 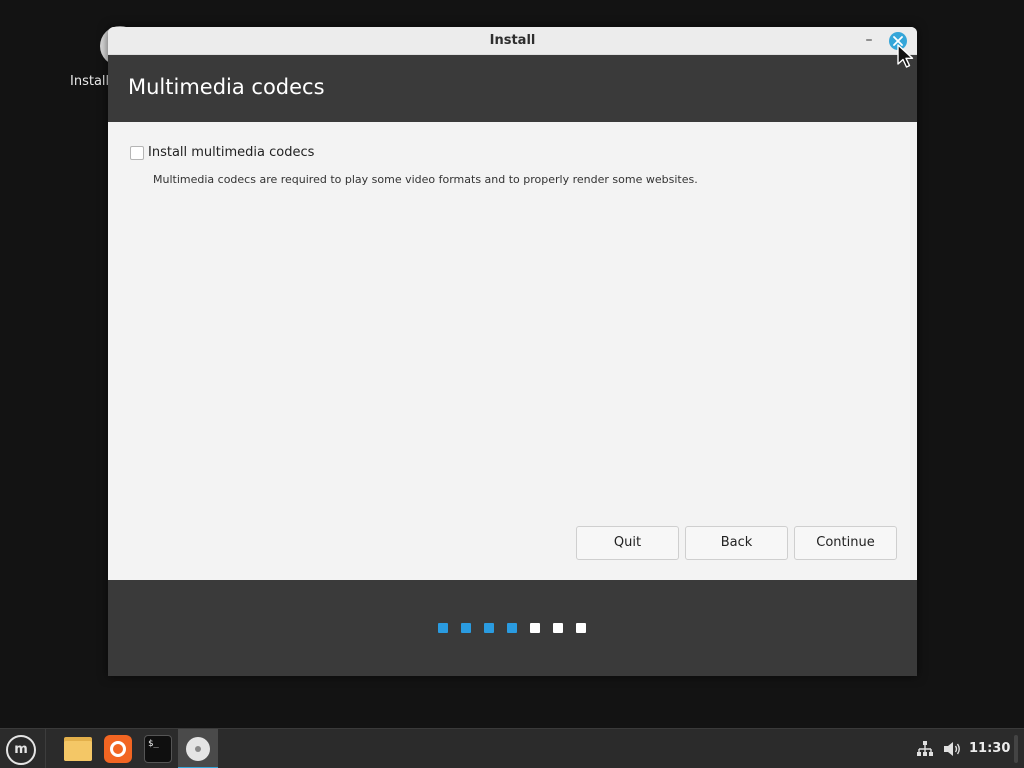 What do you see at coordinates (137, 152) in the screenshot?
I see `install-codecs-checkbox` at bounding box center [137, 152].